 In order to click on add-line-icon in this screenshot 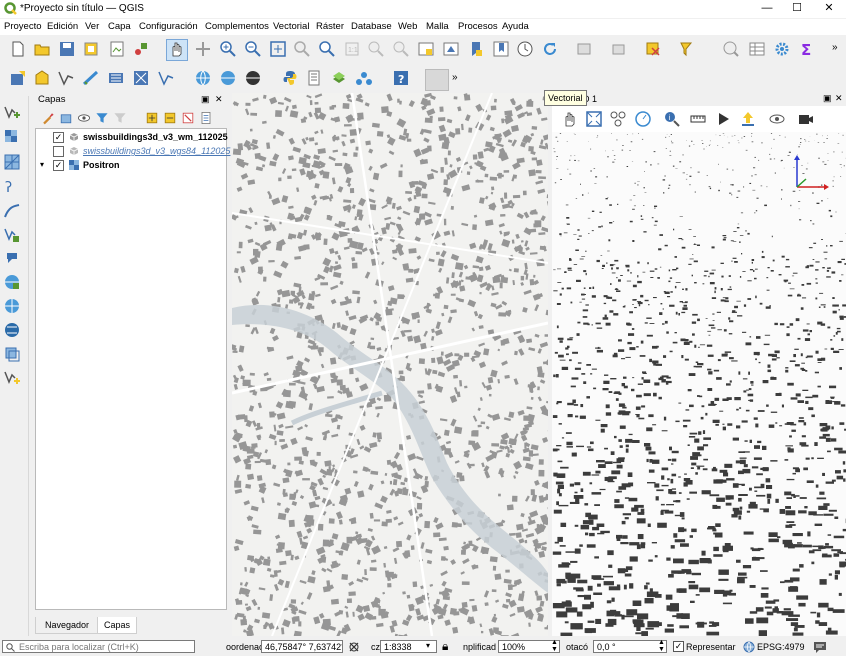, I will do `click(91, 78)`.